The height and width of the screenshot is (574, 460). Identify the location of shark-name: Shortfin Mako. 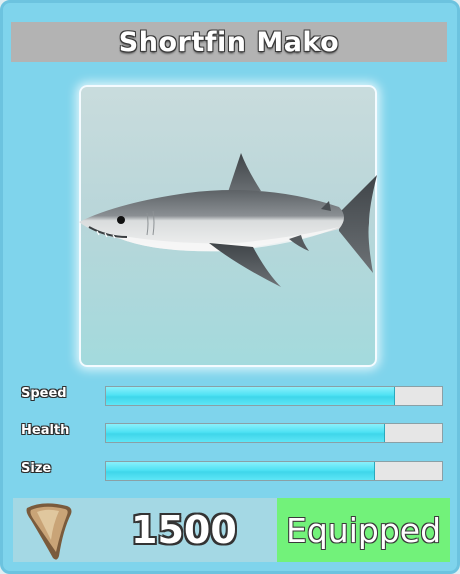
(229, 42).